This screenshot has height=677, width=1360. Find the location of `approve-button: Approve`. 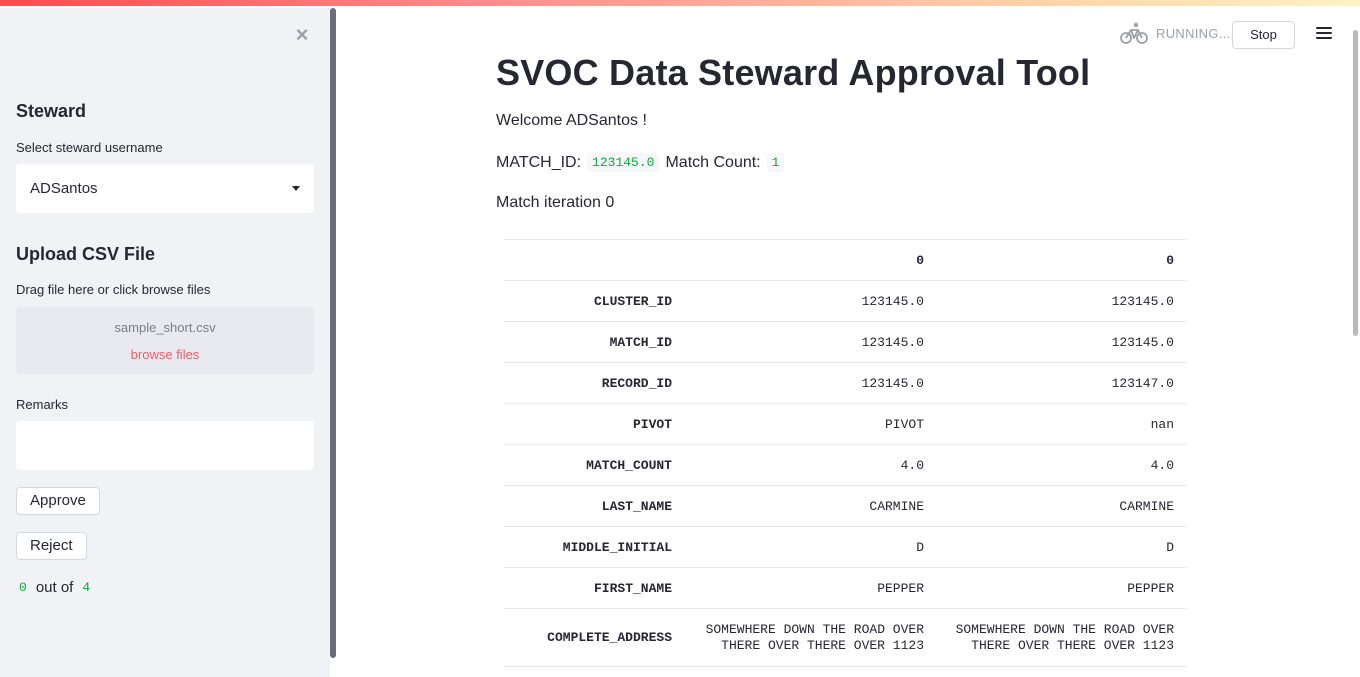

approve-button: Approve is located at coordinates (58, 501).